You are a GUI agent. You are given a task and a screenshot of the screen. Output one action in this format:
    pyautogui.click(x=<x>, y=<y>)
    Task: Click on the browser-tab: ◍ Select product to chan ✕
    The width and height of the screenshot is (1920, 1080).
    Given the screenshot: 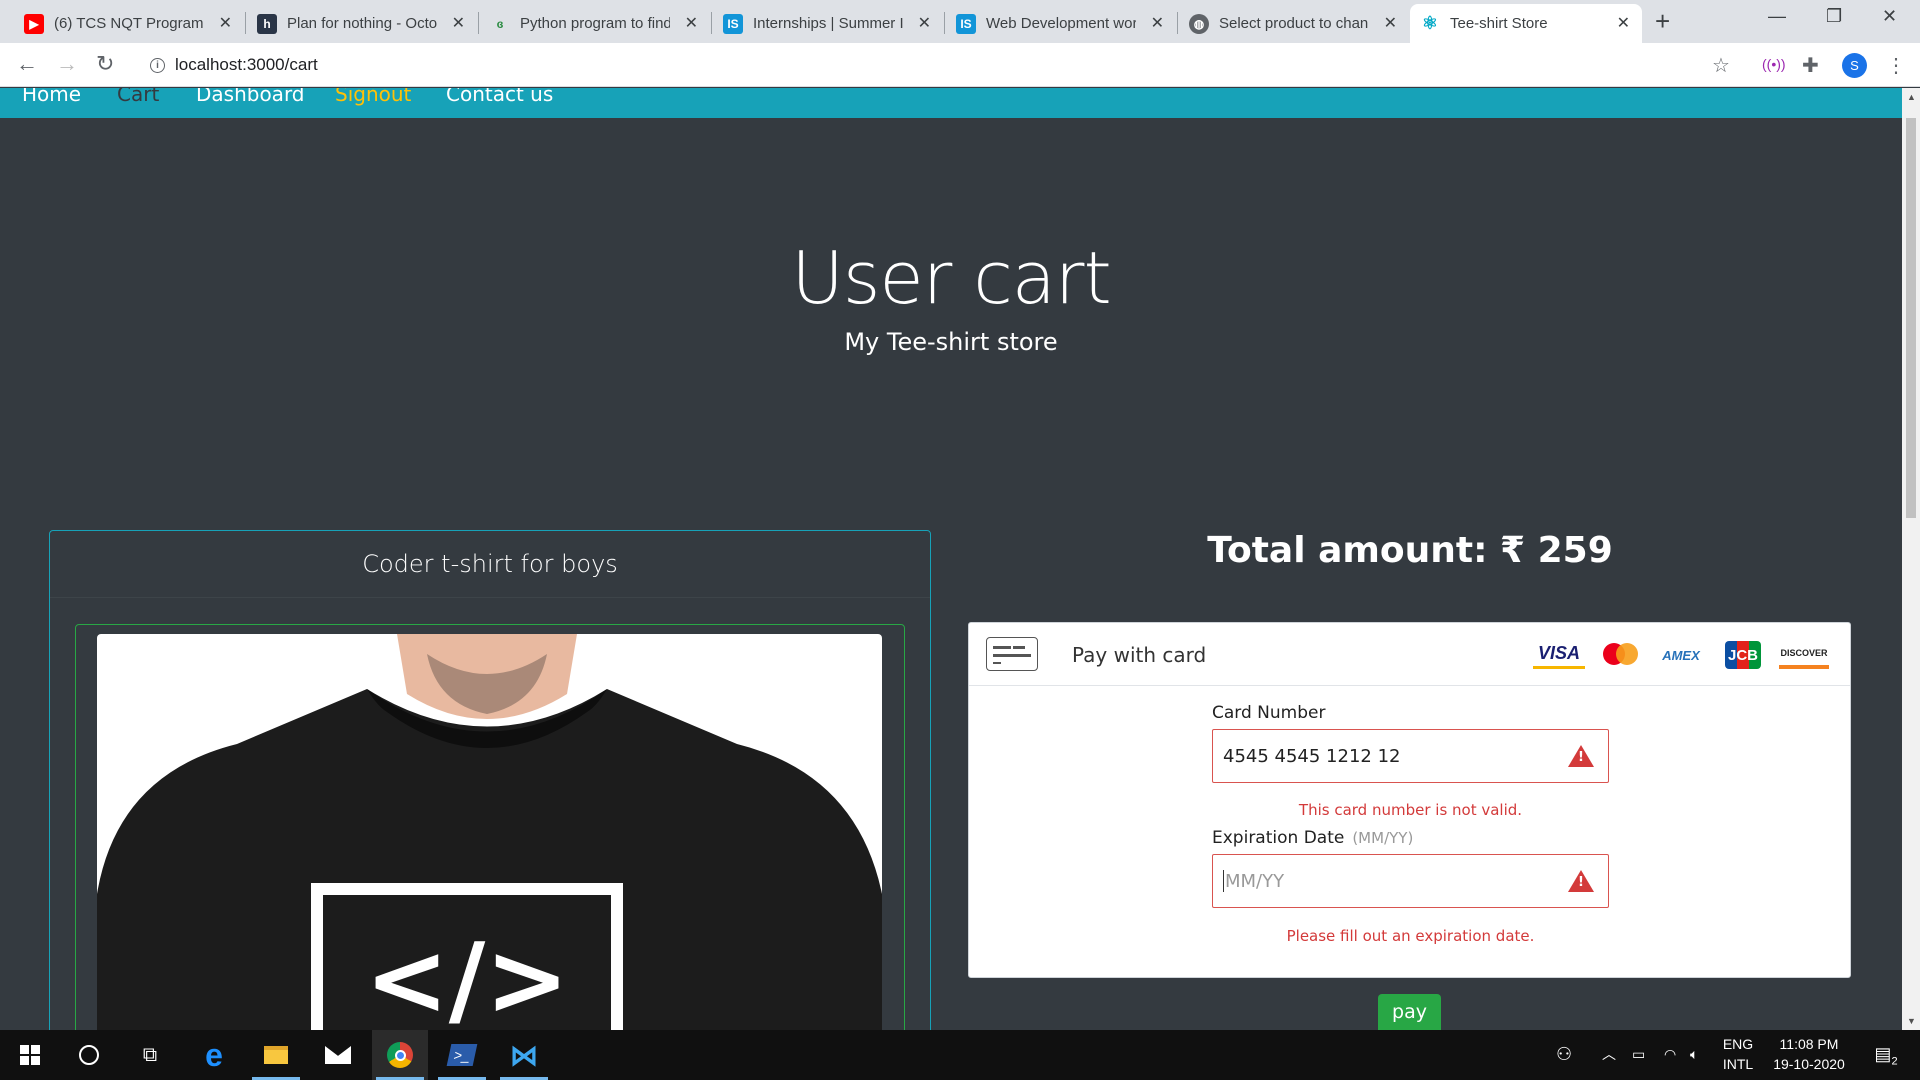 What is the action you would take?
    pyautogui.click(x=1294, y=23)
    